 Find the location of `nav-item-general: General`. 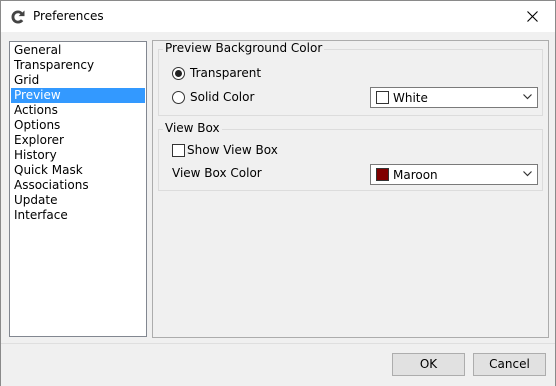

nav-item-general: General is located at coordinates (78, 50).